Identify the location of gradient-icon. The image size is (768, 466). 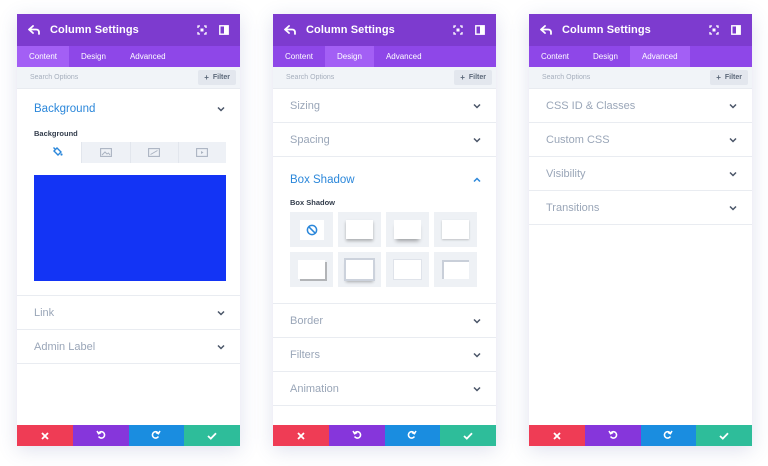
(154, 153).